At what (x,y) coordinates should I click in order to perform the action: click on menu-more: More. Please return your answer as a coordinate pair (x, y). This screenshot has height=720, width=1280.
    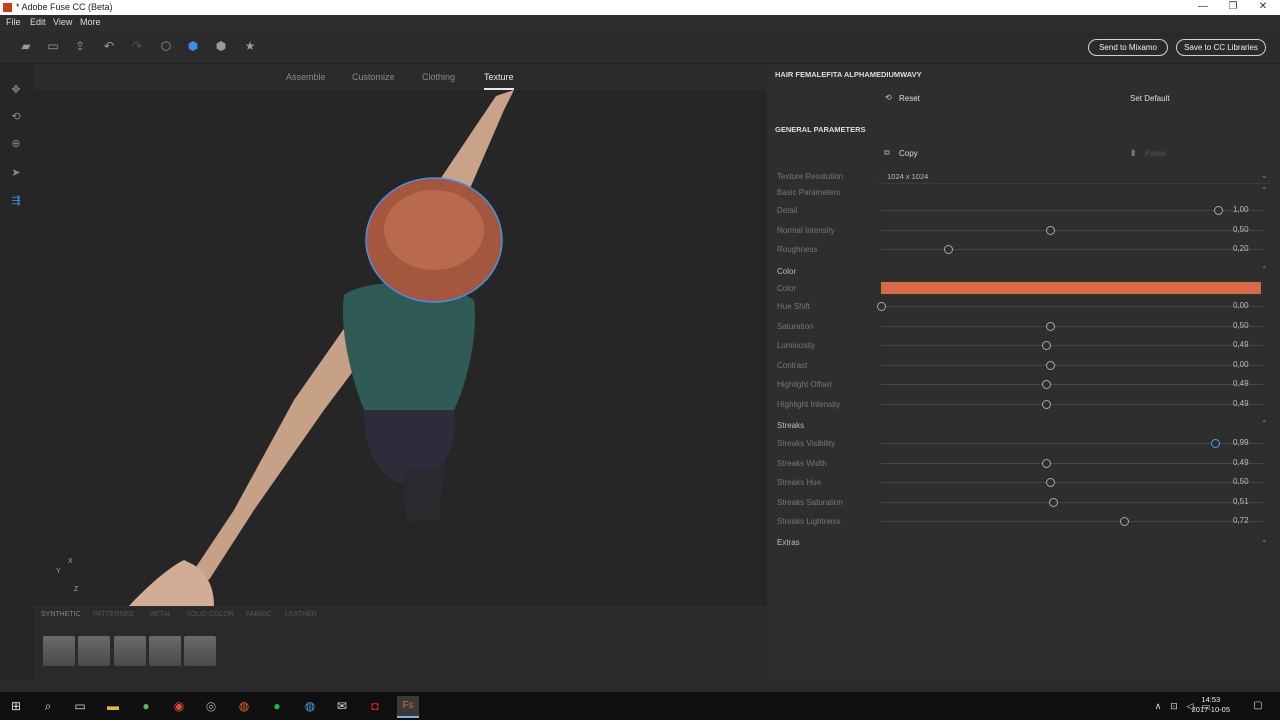
    Looking at the image, I should click on (90, 22).